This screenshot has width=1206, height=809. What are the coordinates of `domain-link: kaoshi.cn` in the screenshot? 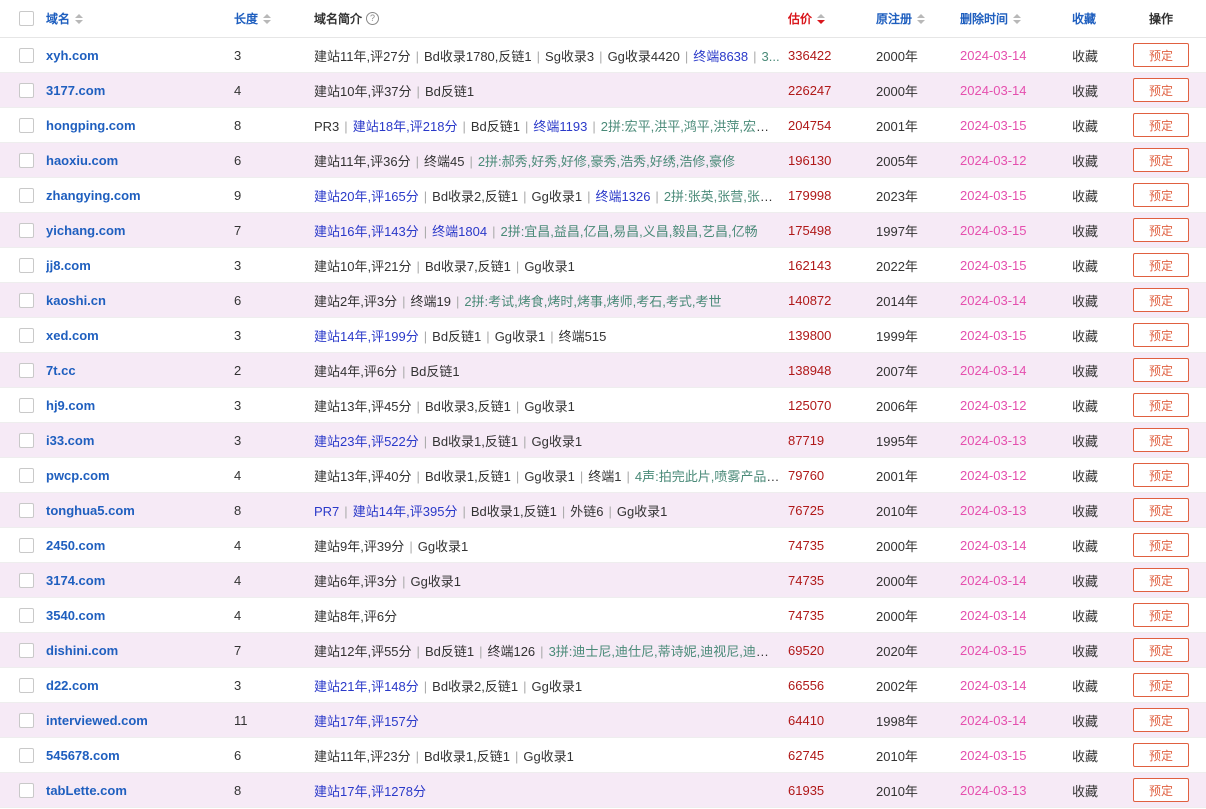 It's located at (76, 300).